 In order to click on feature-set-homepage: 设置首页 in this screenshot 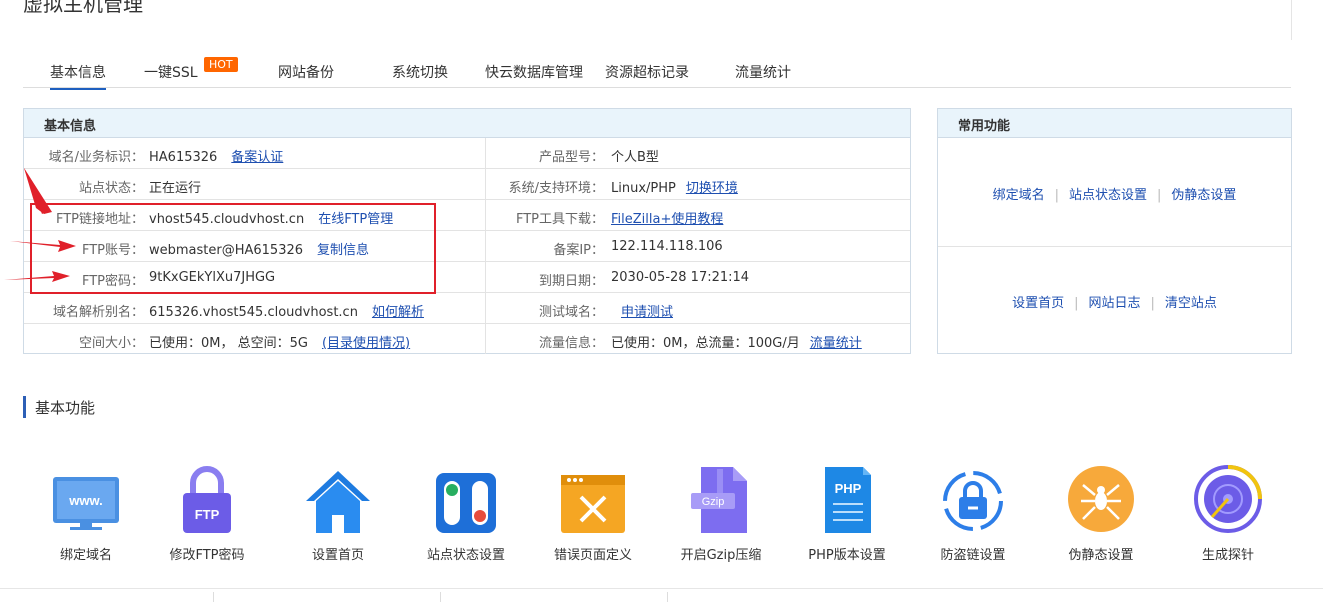, I will do `click(338, 513)`.